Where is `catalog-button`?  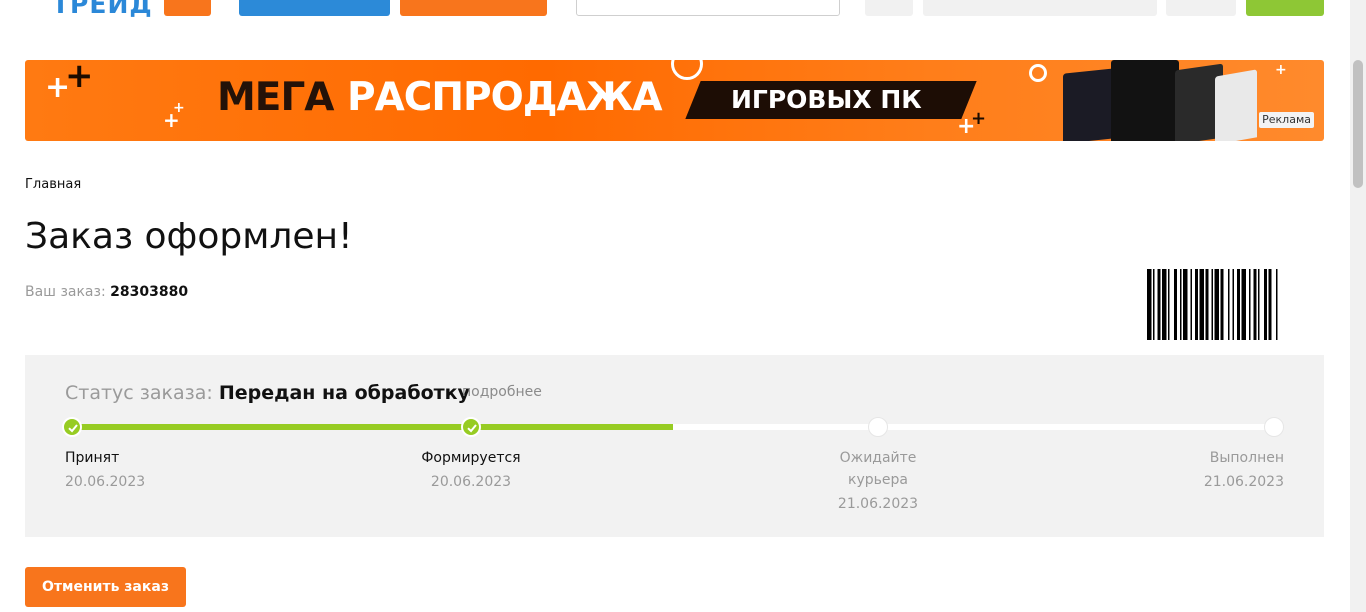 catalog-button is located at coordinates (314, 8).